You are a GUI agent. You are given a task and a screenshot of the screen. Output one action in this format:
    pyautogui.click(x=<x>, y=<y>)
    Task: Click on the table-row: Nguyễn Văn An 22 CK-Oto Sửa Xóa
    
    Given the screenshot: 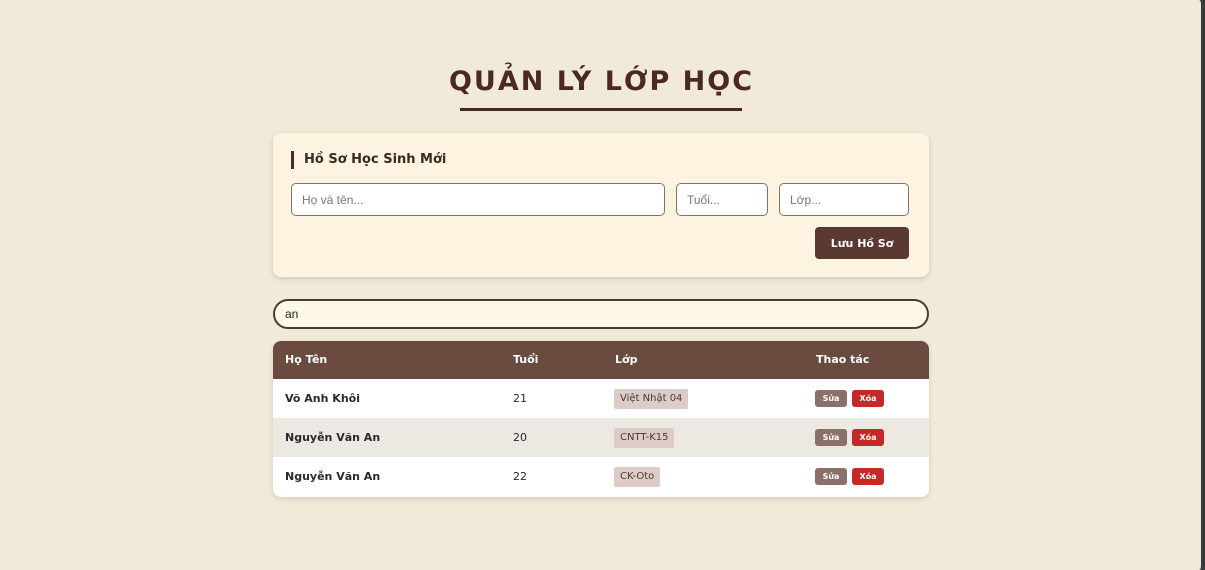 What is the action you would take?
    pyautogui.click(x=601, y=476)
    